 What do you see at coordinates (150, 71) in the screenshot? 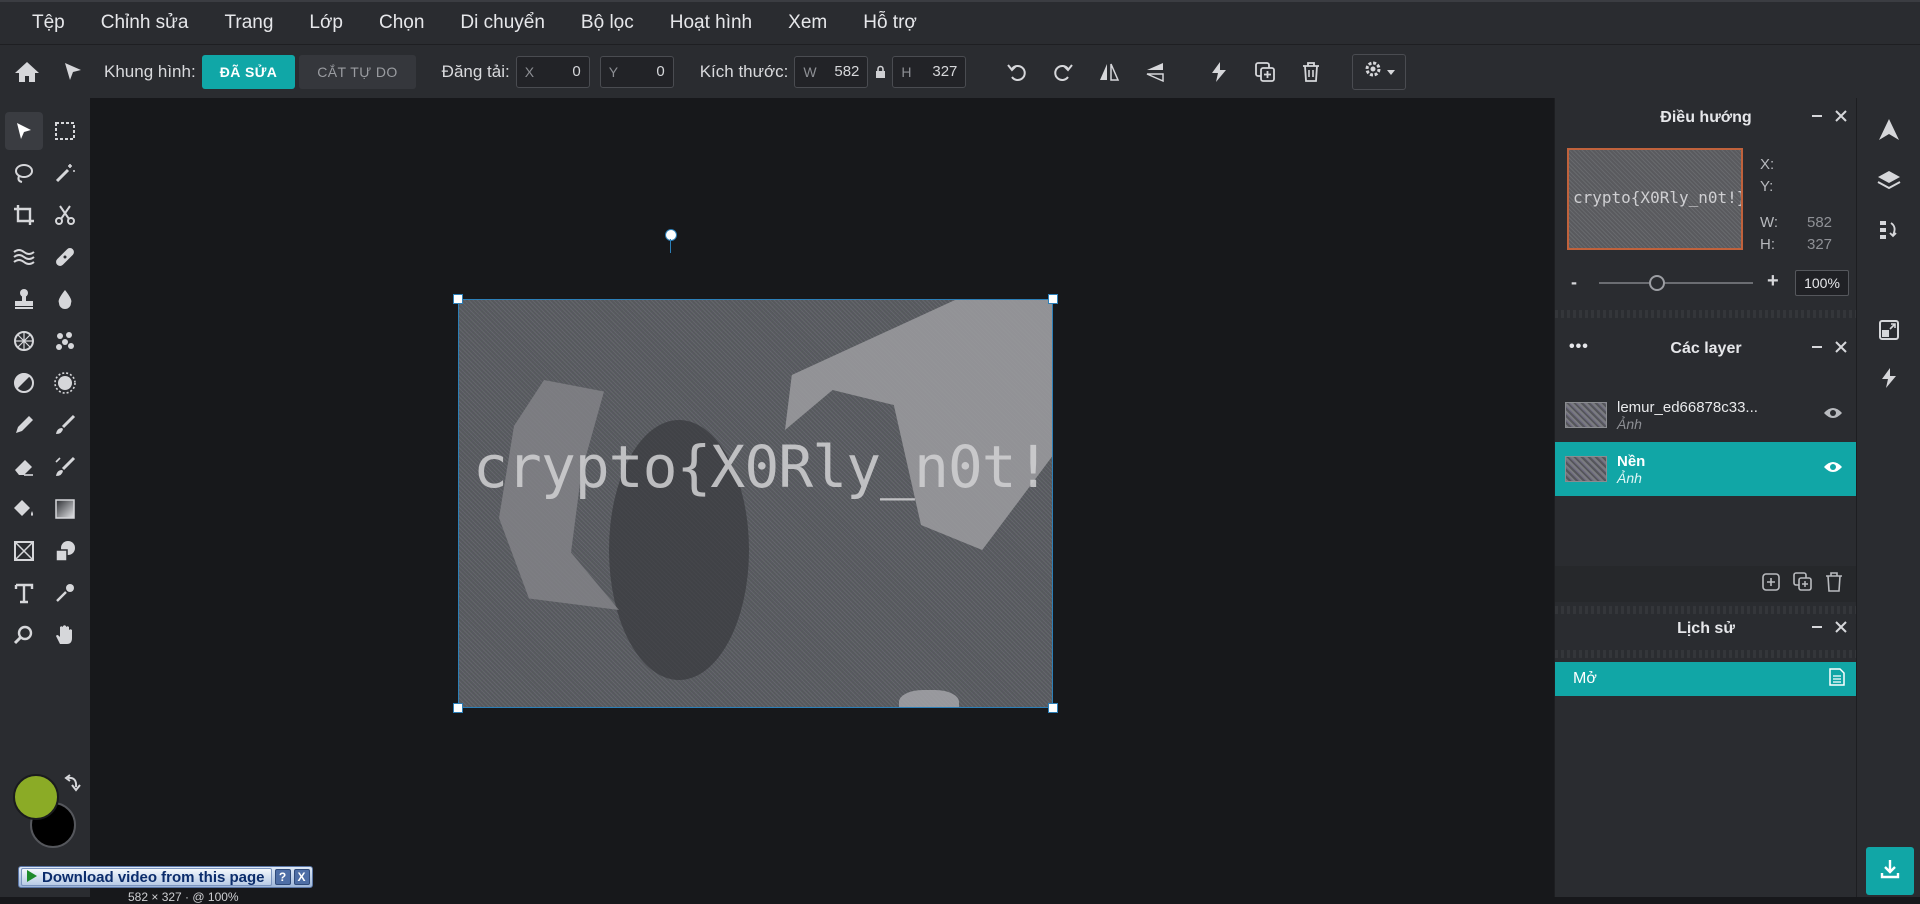
I see `frame-label: Khung hình:` at bounding box center [150, 71].